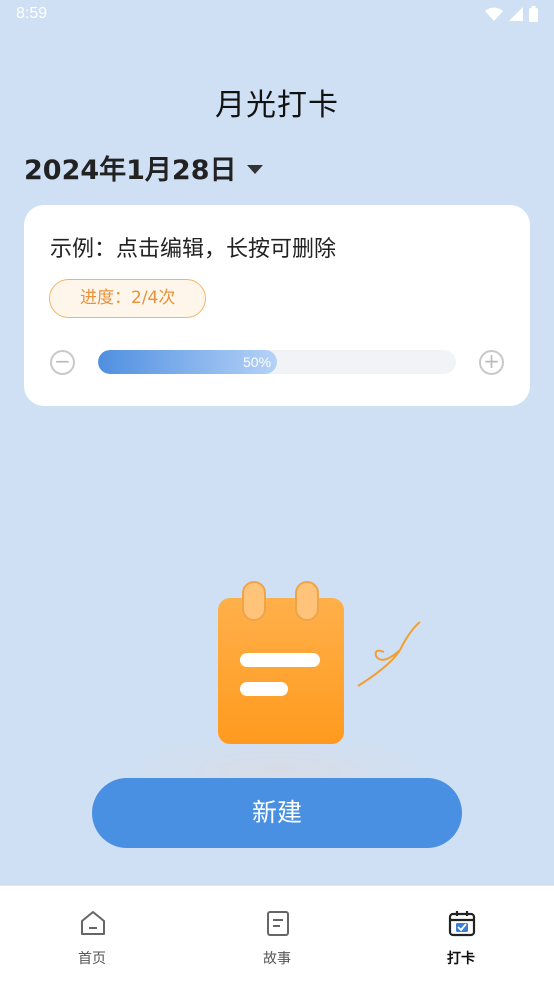 Image resolution: width=554 pixels, height=984 pixels. I want to click on notepad-ring-right, so click(307, 601).